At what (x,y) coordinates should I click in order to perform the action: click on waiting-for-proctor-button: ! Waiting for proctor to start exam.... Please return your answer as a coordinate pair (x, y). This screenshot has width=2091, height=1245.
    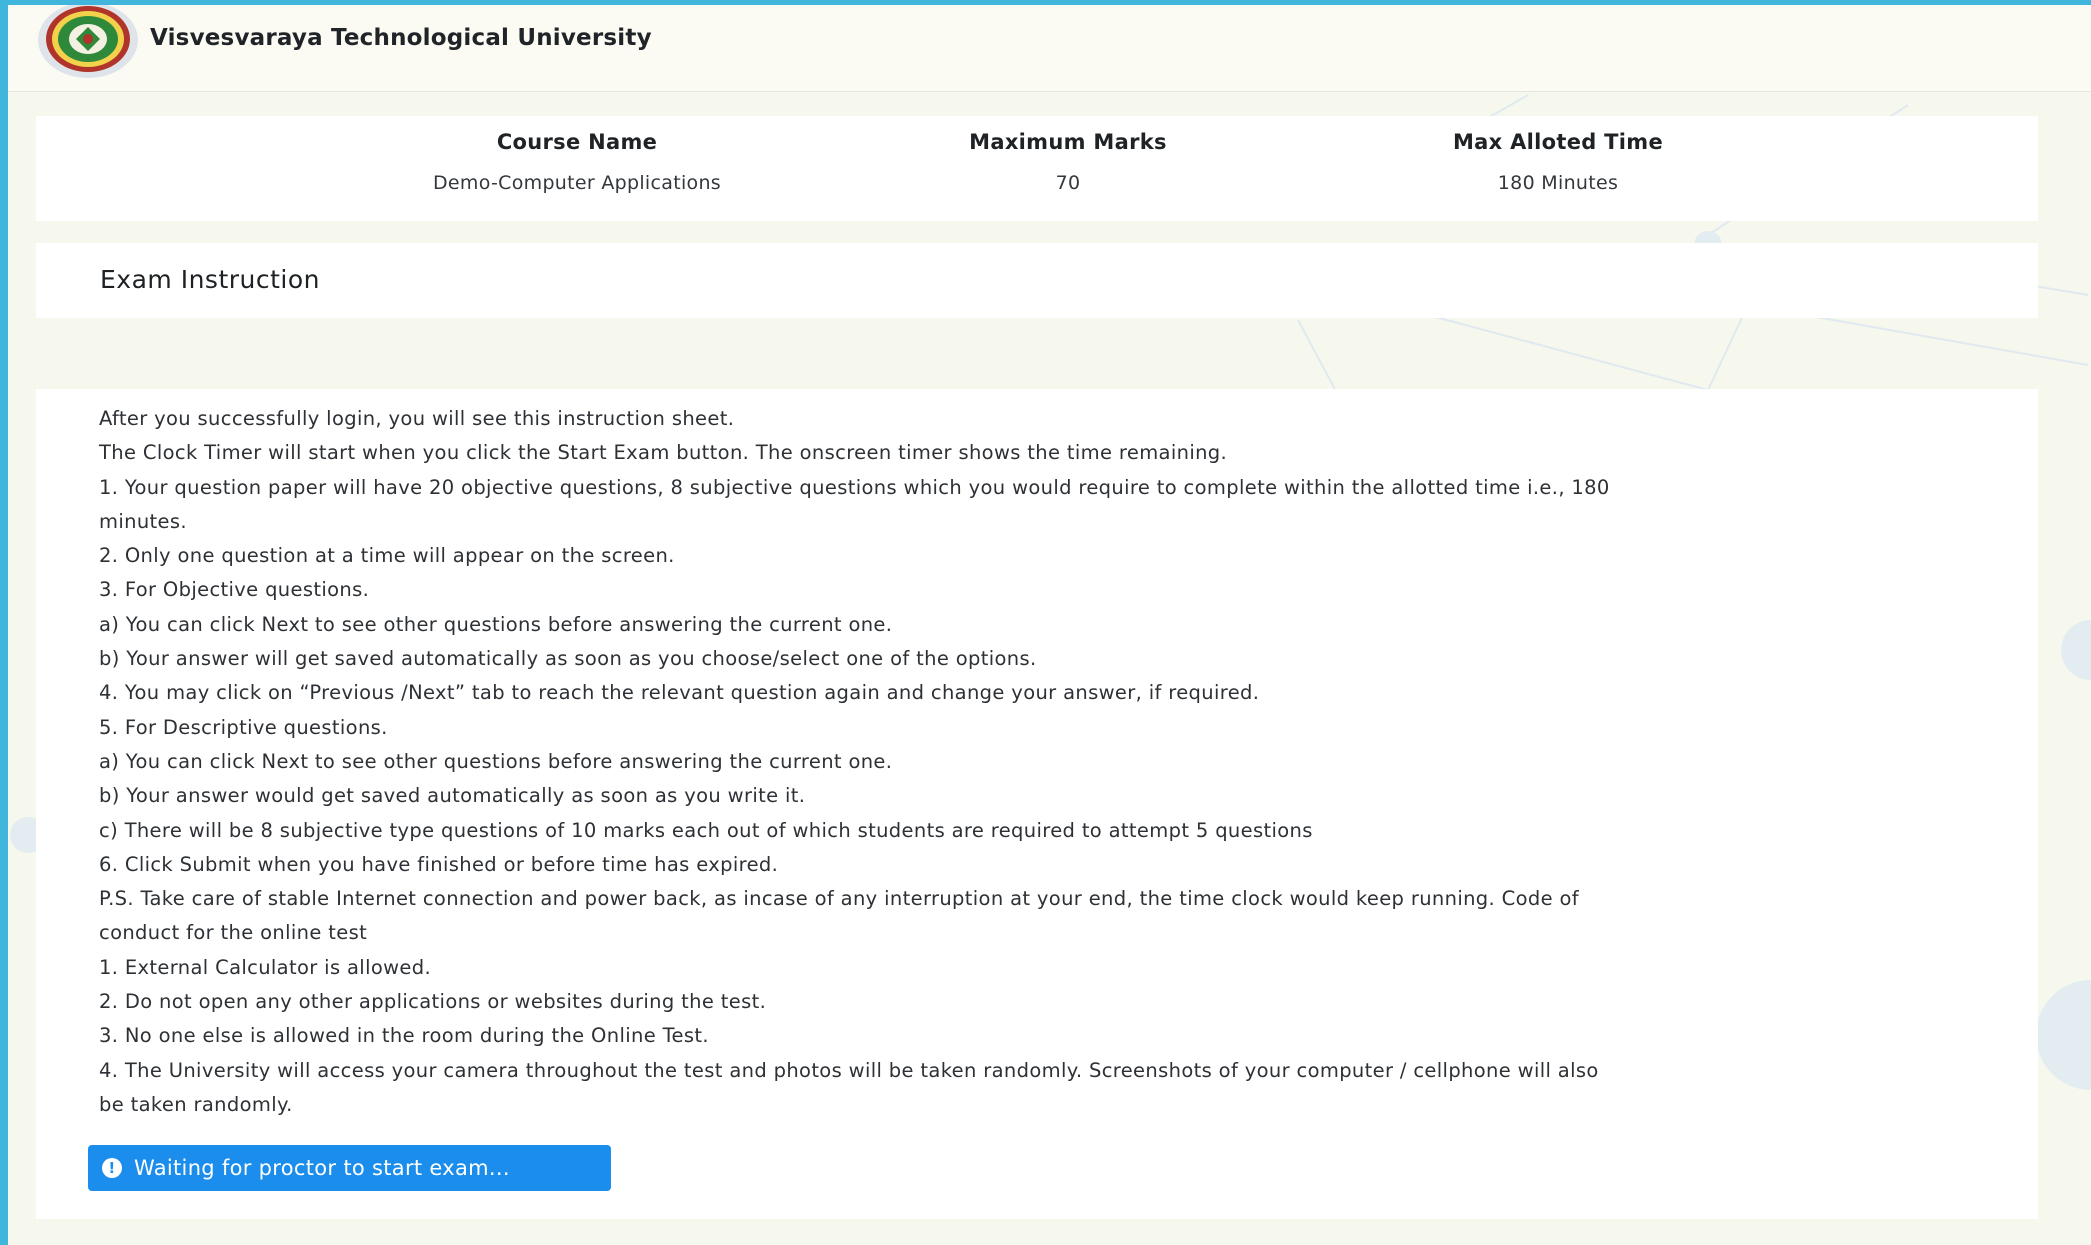
    Looking at the image, I should click on (349, 1168).